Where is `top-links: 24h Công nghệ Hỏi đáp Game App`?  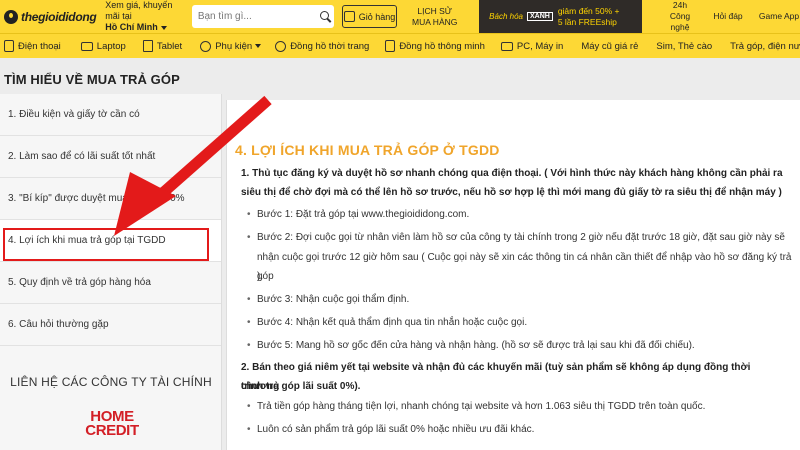 top-links: 24h Công nghệ Hỏi đáp Game App is located at coordinates (721, 16).